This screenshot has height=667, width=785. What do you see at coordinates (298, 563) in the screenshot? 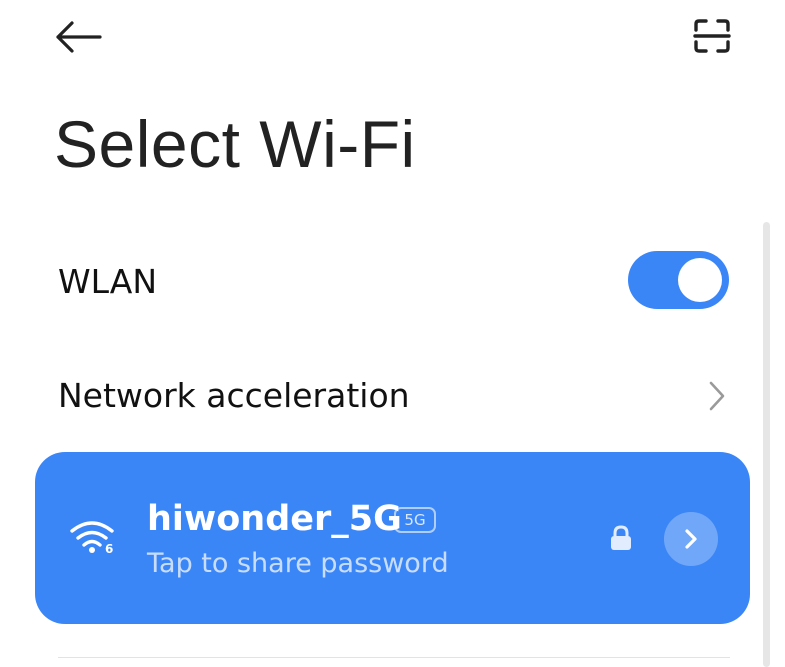
I see `share-password-hint: Tap to share password` at bounding box center [298, 563].